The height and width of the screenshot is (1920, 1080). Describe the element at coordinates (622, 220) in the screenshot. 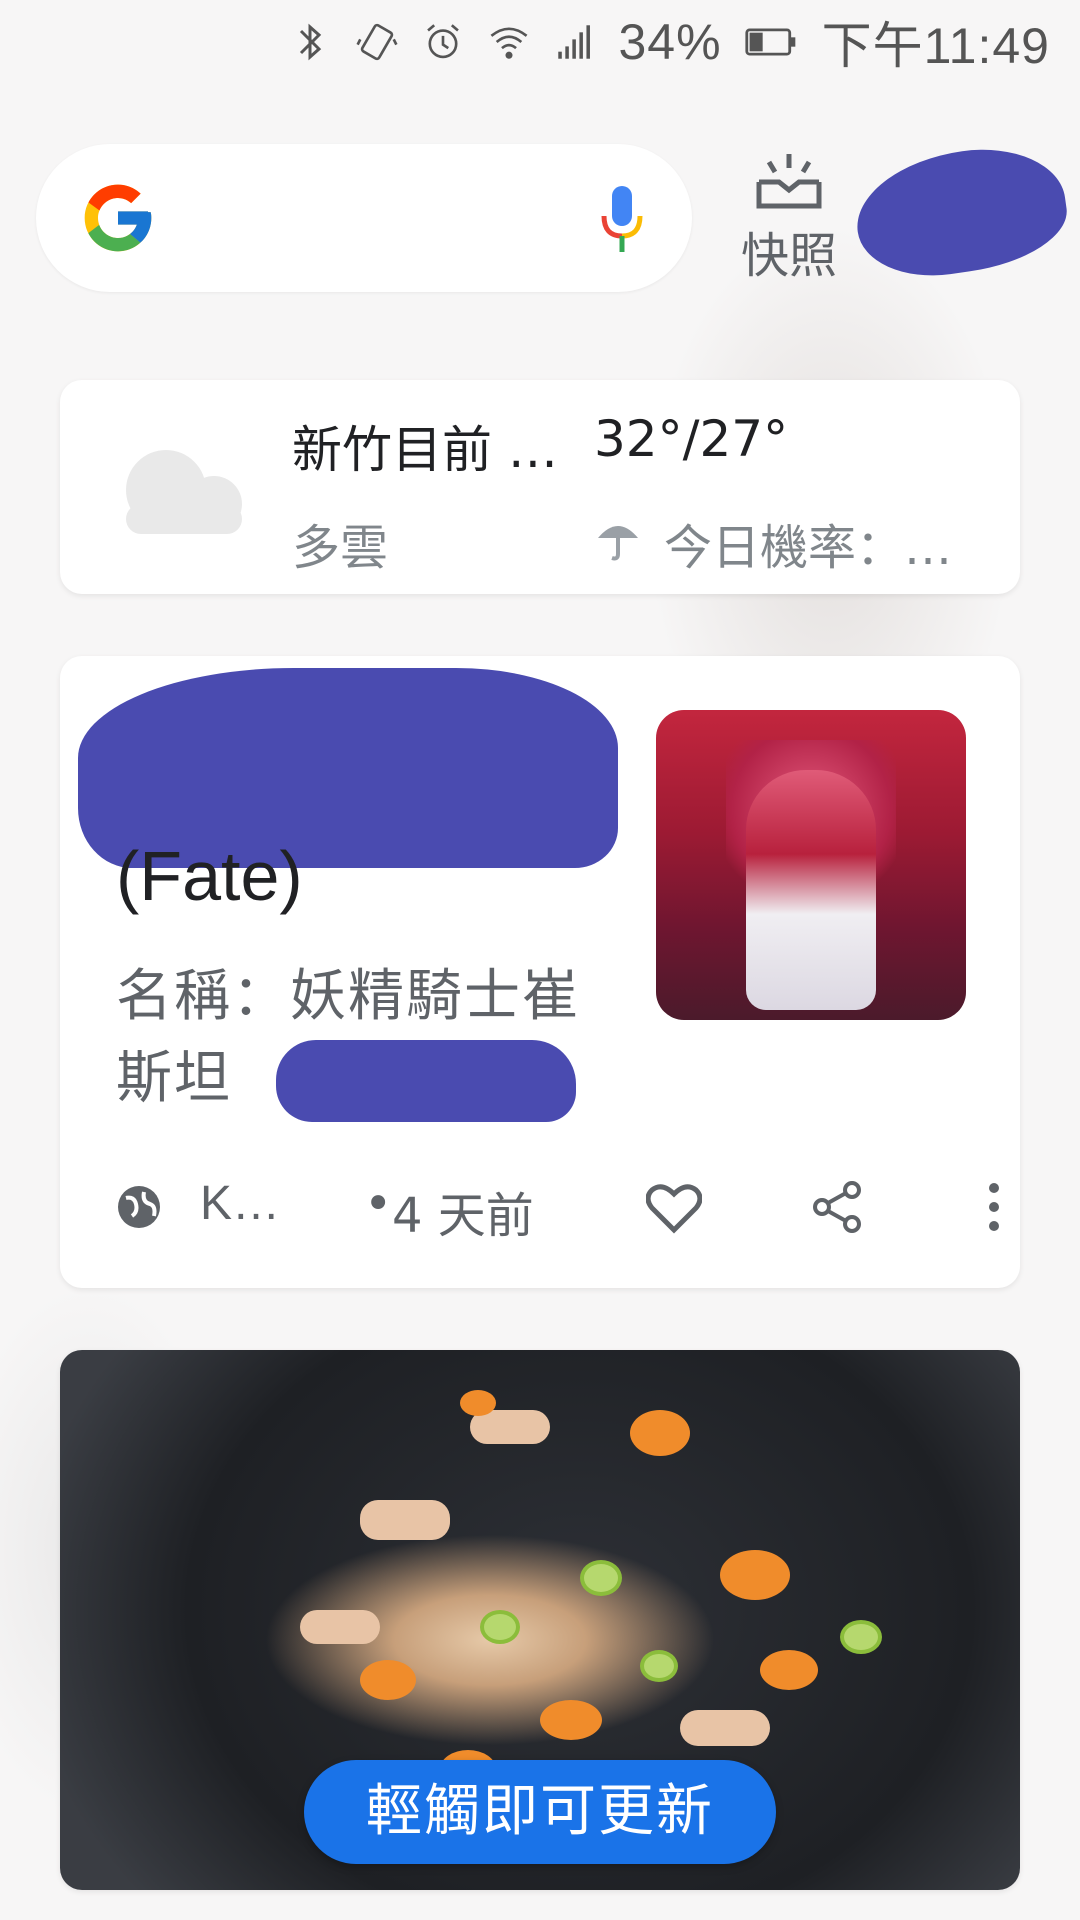

I see `mic-icon` at that location.